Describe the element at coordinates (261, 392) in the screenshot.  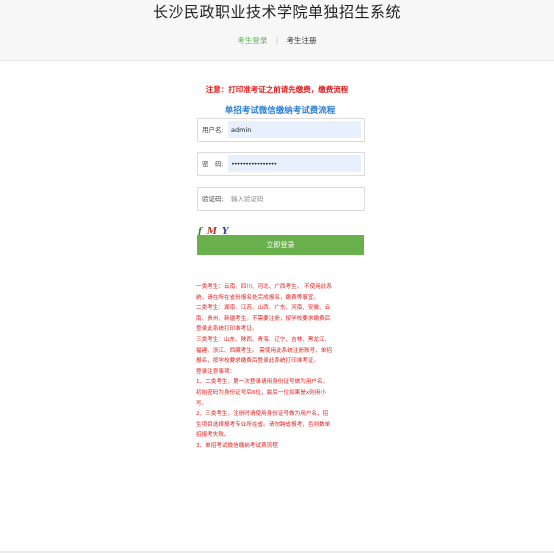
I see `instruction-line: 初始密码为身份证号后6位，最后一位如果是x则用小` at that location.